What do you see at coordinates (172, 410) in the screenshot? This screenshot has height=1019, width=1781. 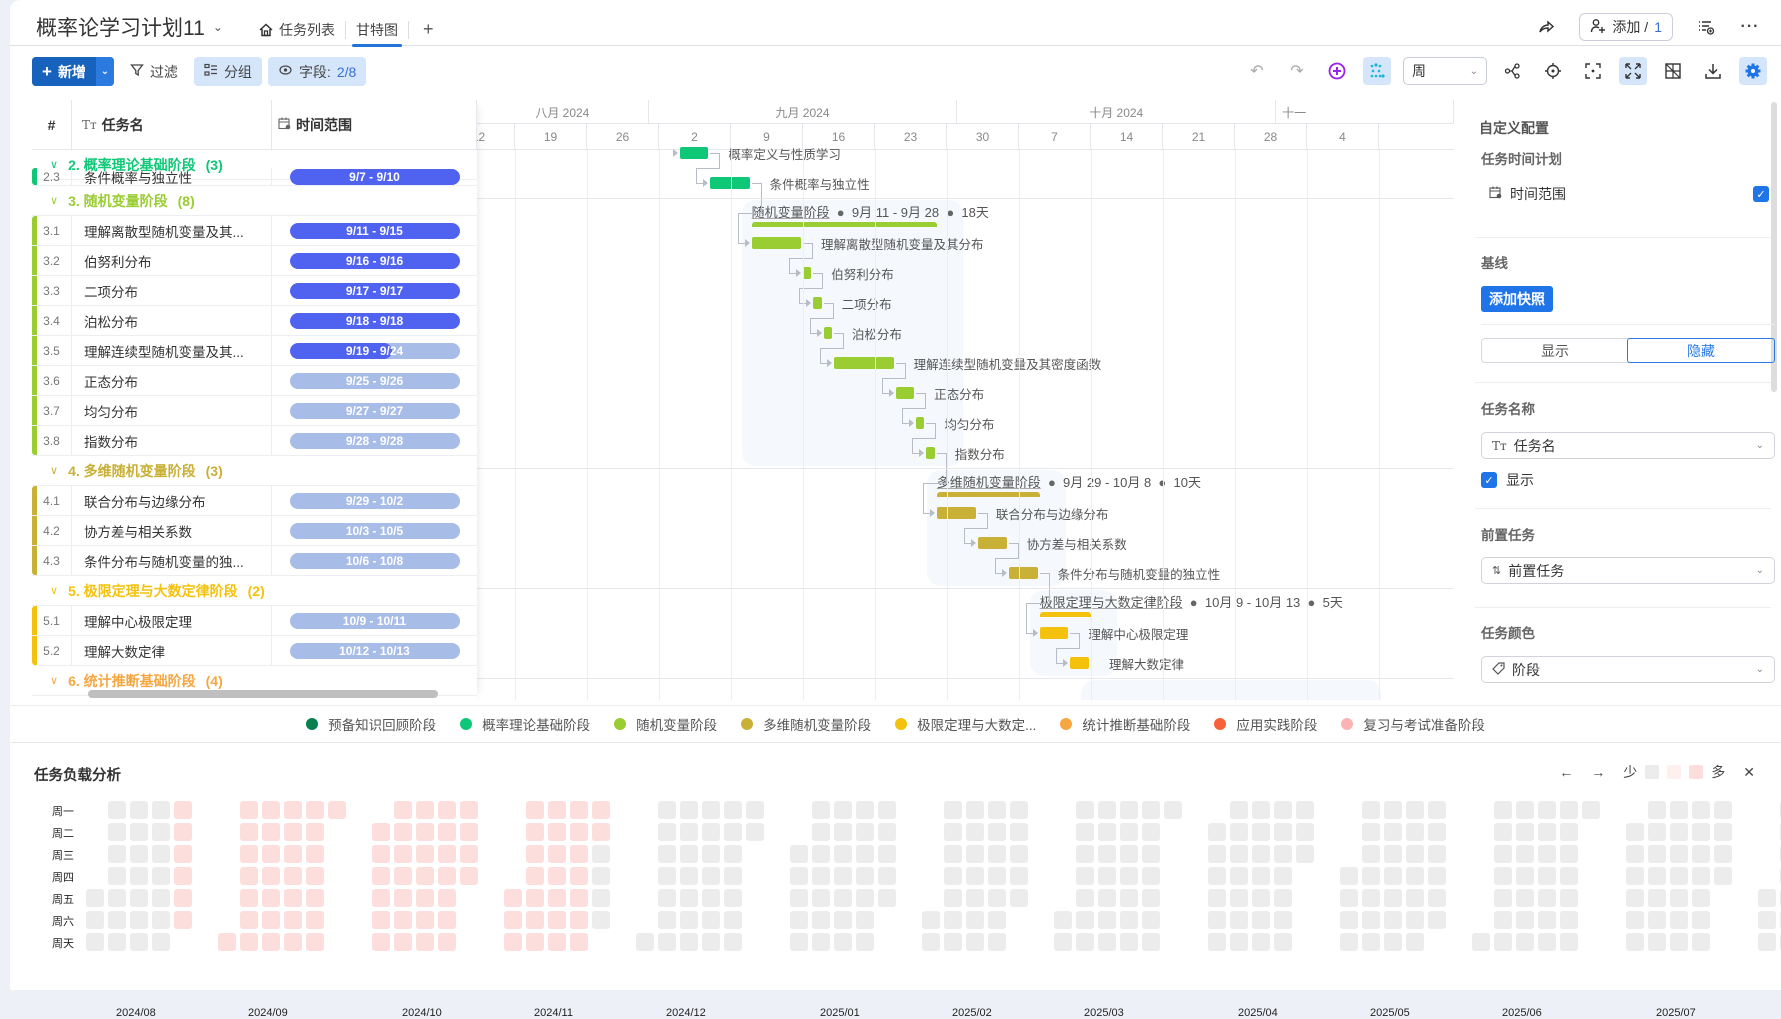 I see `task-name-cell: 均匀分布` at bounding box center [172, 410].